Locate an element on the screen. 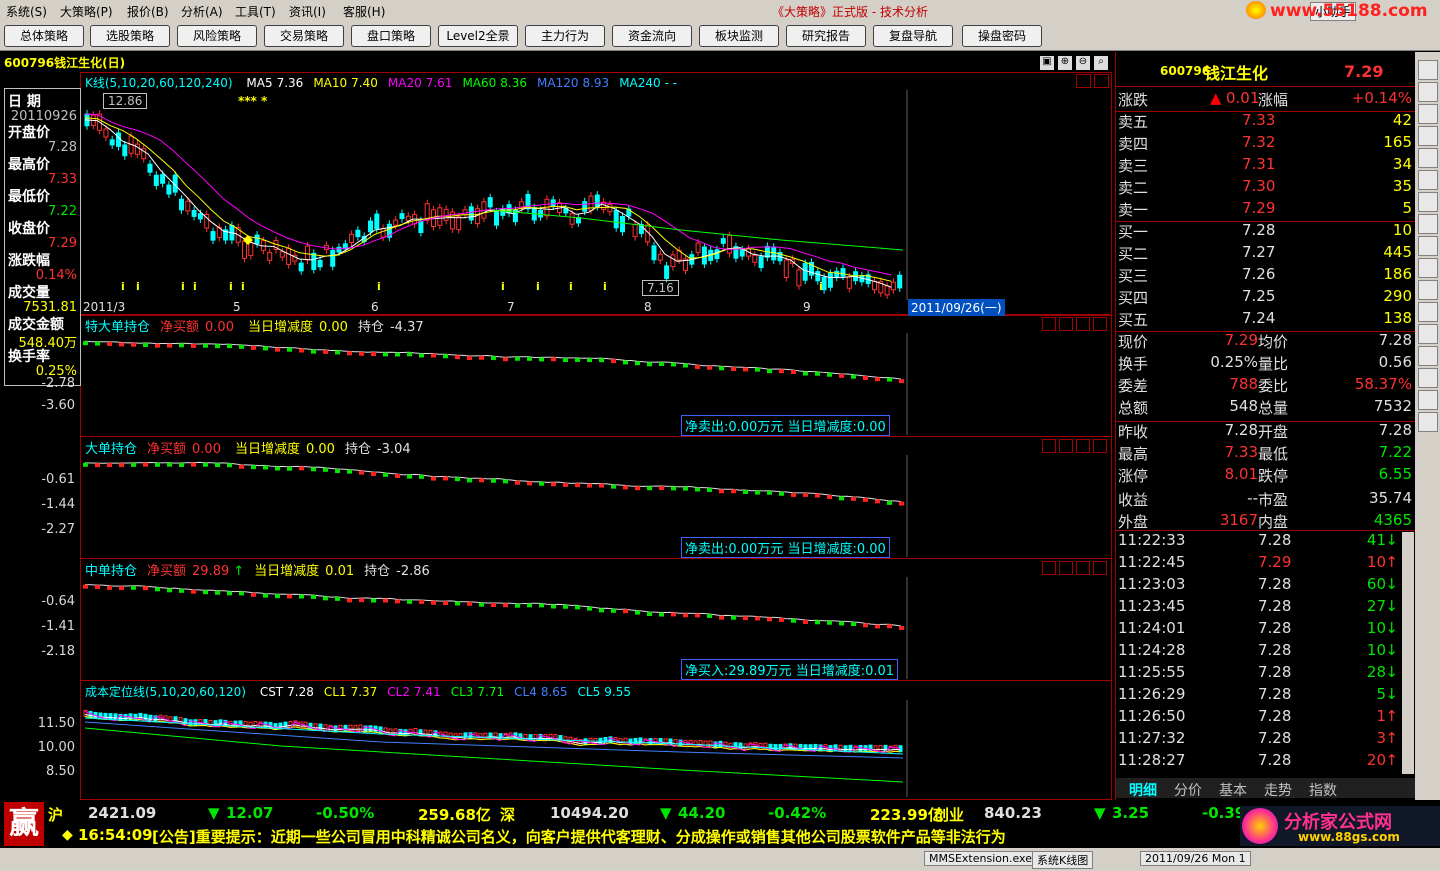 The height and width of the screenshot is (871, 1440). tick-time: 11:24:28 is located at coordinates (1152, 650).